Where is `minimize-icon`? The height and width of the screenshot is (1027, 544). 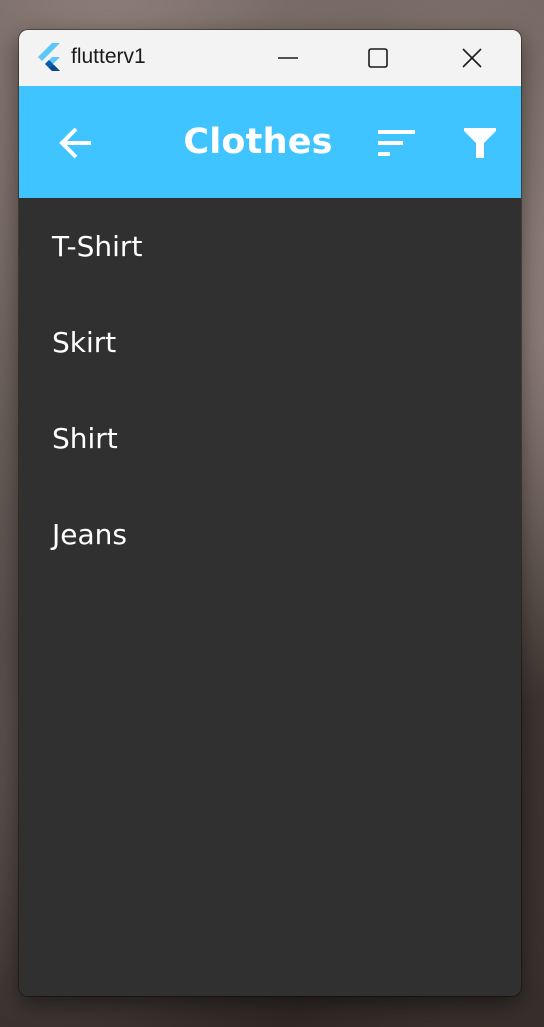 minimize-icon is located at coordinates (288, 58).